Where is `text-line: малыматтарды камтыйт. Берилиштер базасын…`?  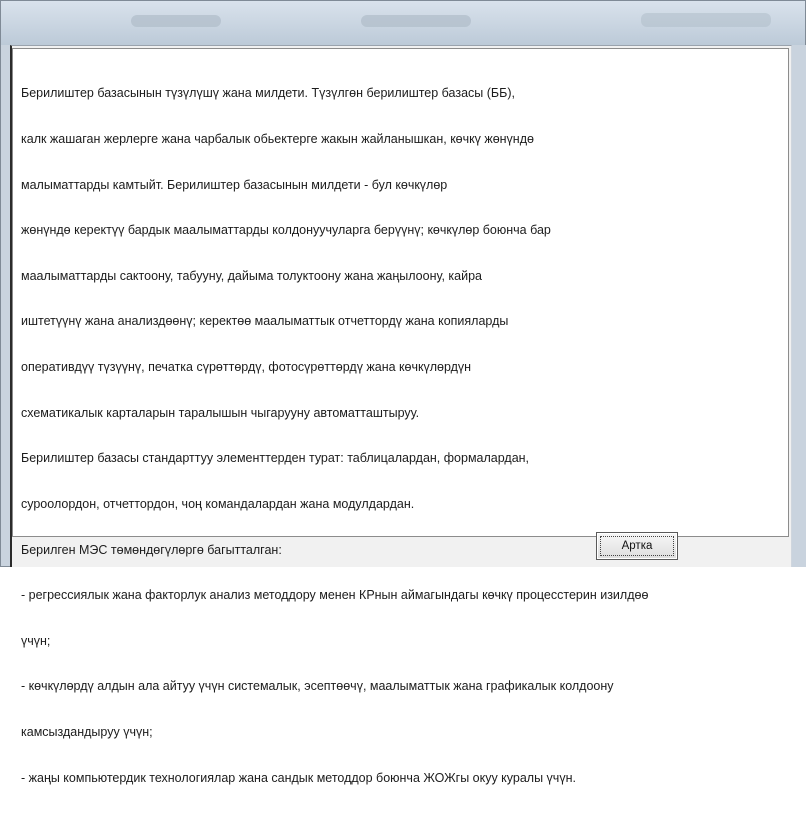
text-line: малыматтарды камтыйт. Берилиштер базасын… is located at coordinates (234, 184).